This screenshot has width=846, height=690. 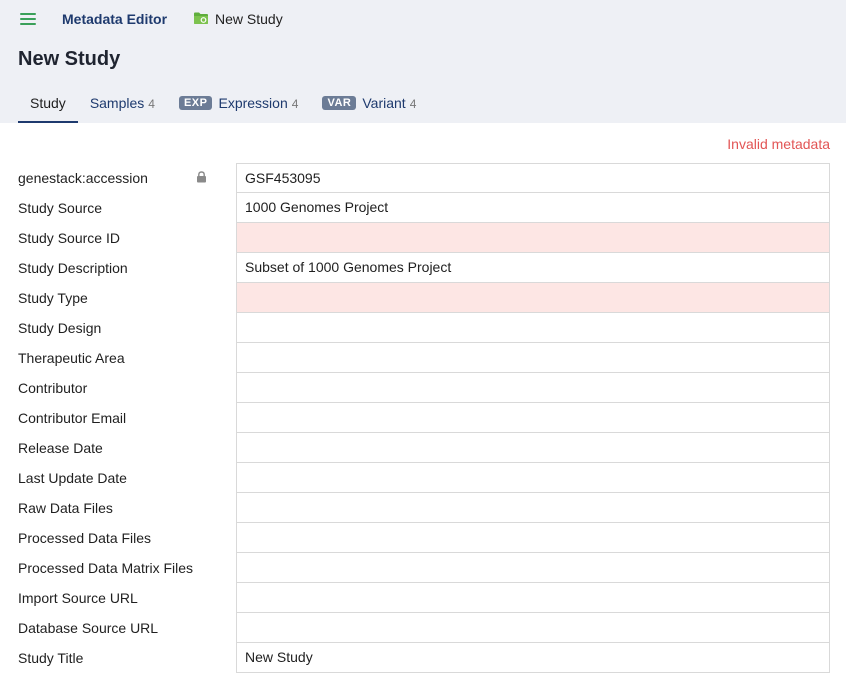 I want to click on tab-study: Study, so click(x=48, y=104).